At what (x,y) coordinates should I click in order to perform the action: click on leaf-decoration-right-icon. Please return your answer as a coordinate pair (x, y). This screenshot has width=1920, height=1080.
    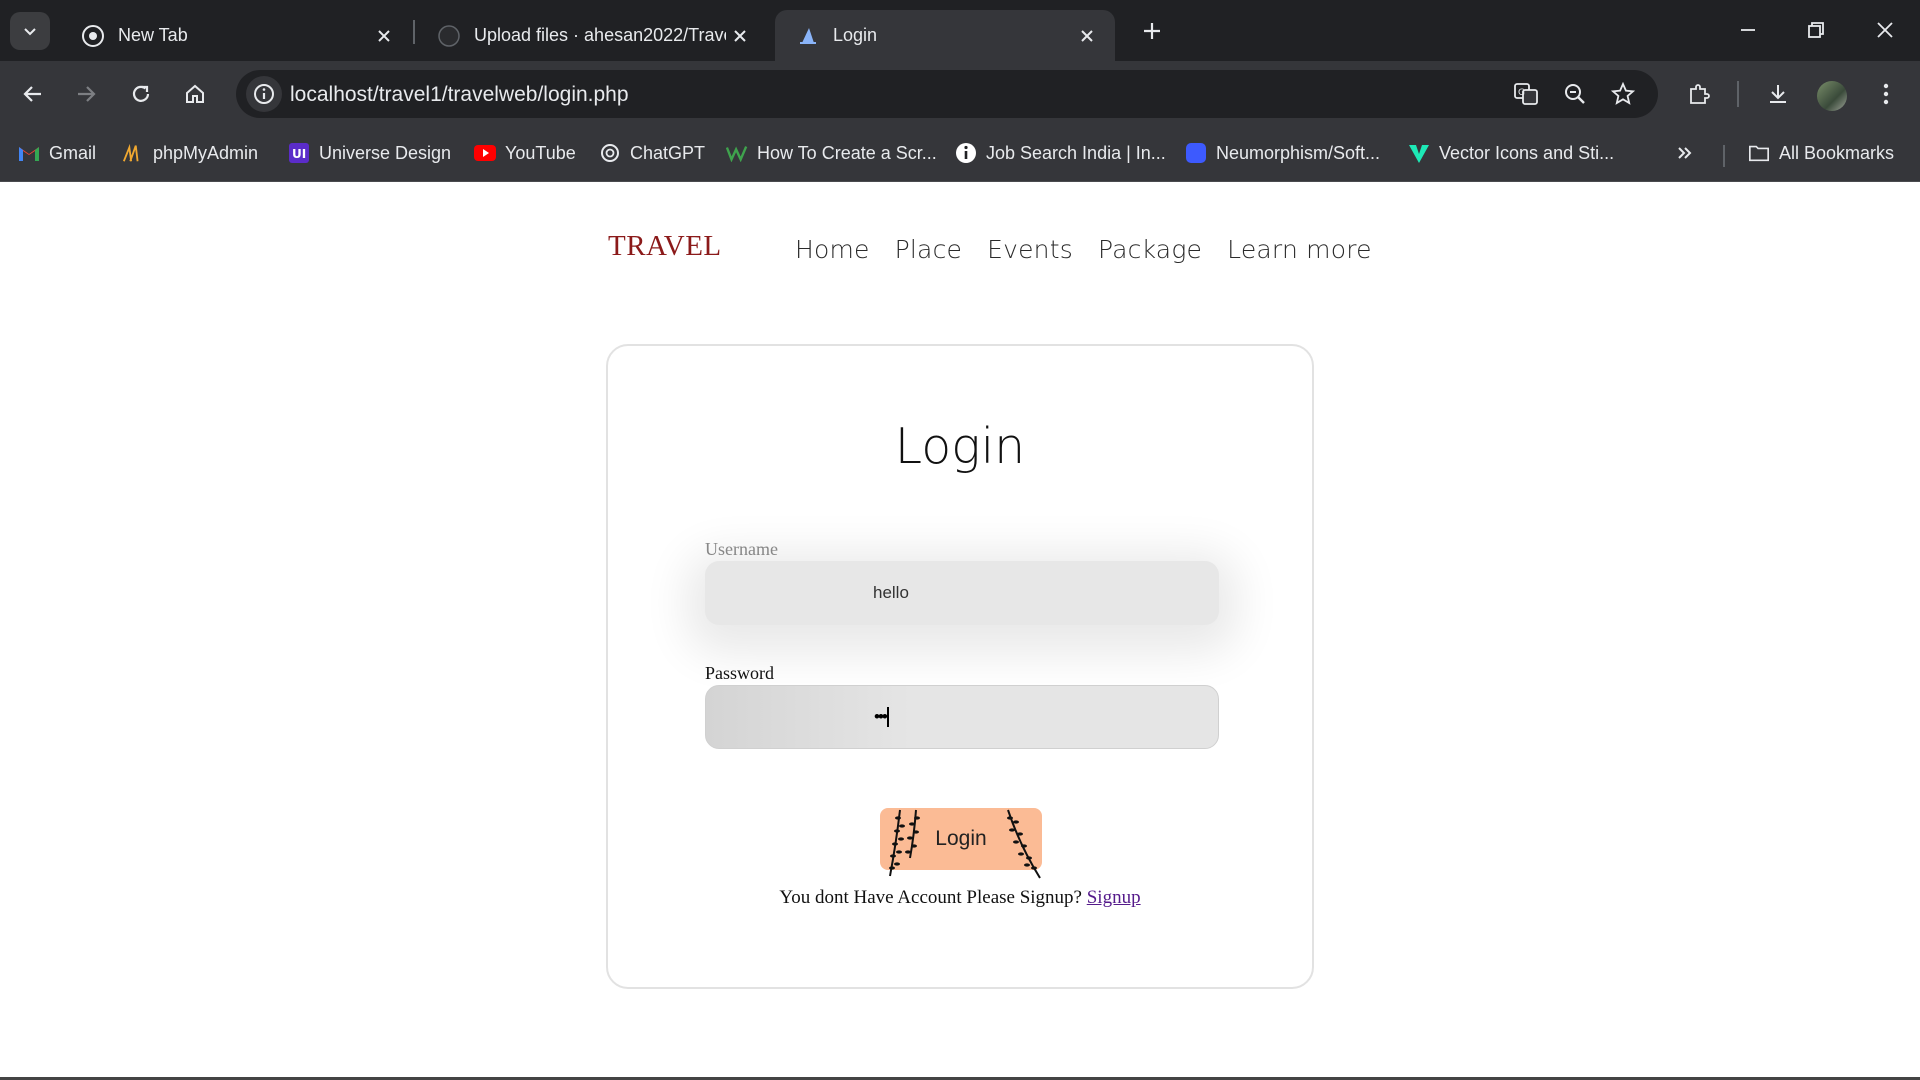
    Looking at the image, I should click on (1024, 844).